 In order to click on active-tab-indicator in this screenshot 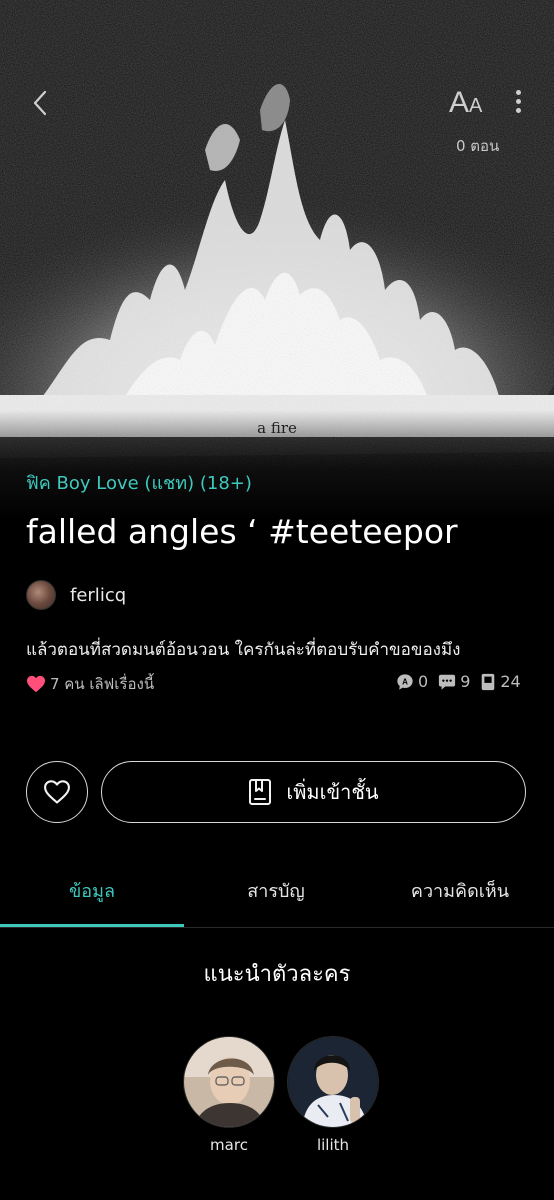, I will do `click(92, 925)`.